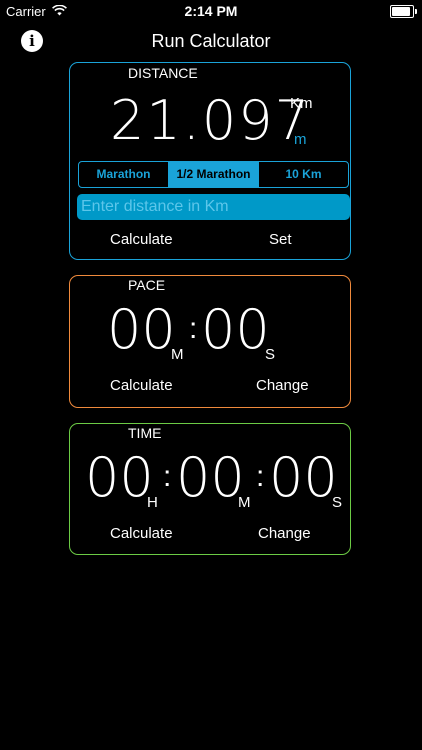  Describe the element at coordinates (282, 385) in the screenshot. I see `pace-change-button: Change` at that location.